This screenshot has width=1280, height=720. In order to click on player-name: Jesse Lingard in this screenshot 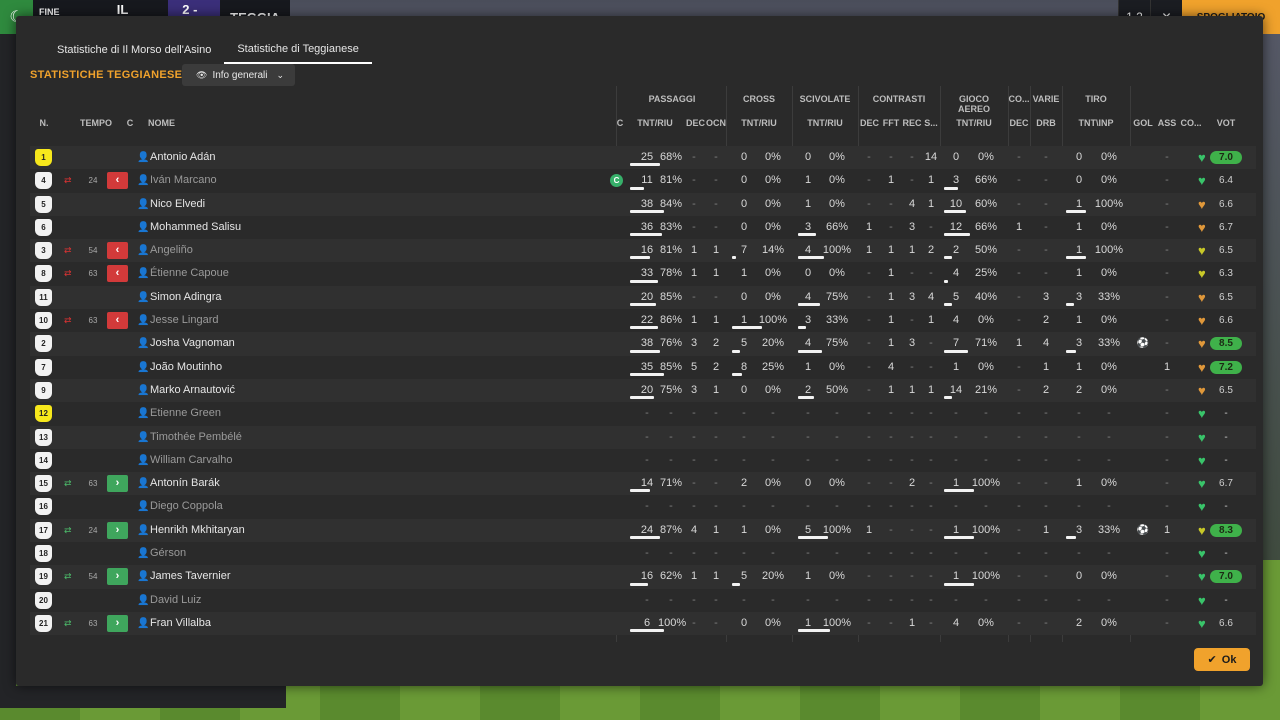, I will do `click(184, 320)`.